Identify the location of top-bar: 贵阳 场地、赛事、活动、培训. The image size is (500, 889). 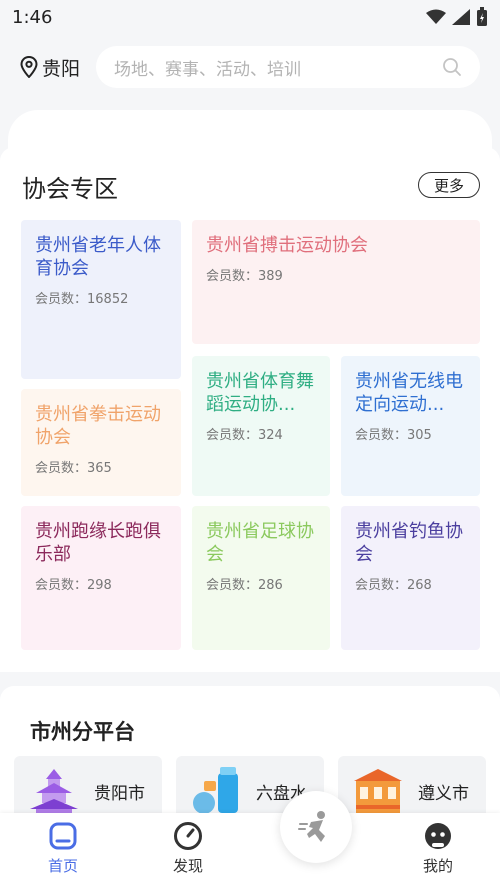
(250, 67).